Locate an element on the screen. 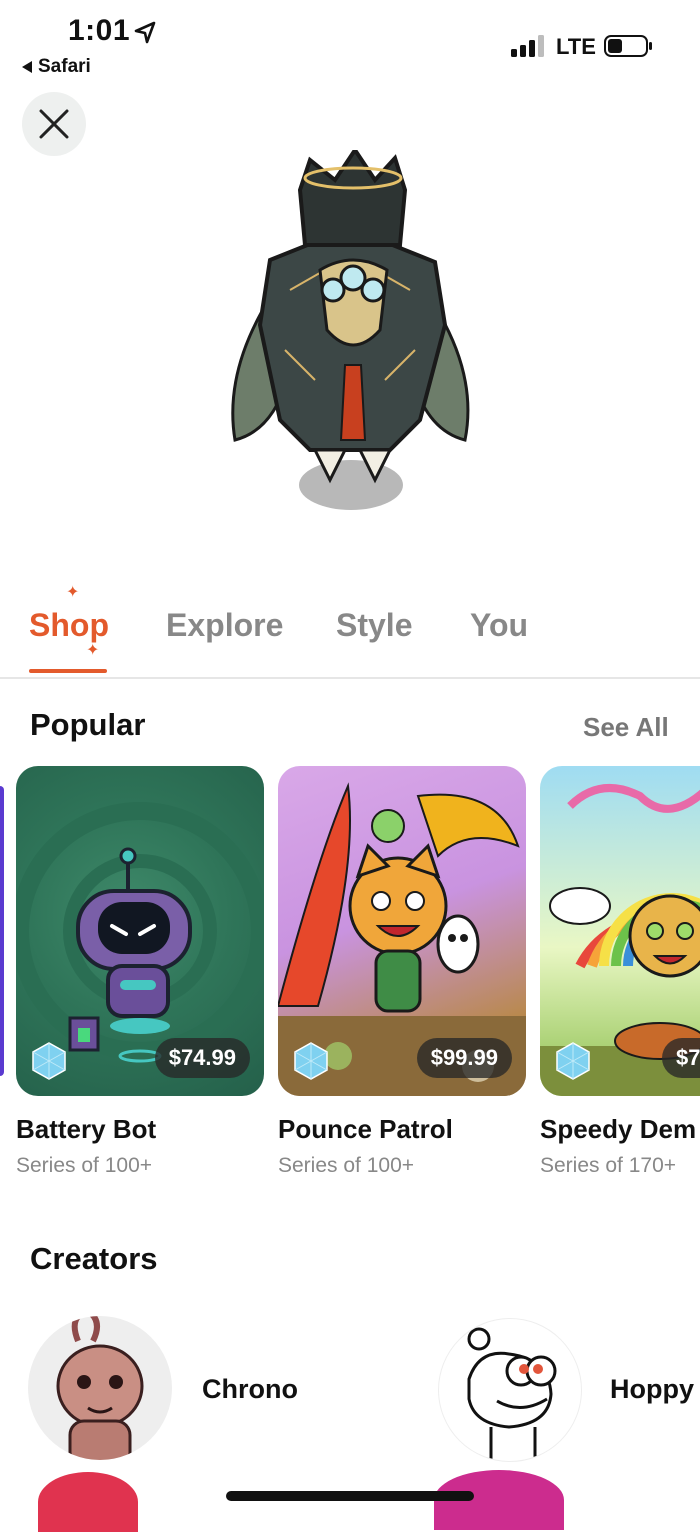 The height and width of the screenshot is (1532, 700). card-subtitle: Series of 170+ is located at coordinates (608, 1165).